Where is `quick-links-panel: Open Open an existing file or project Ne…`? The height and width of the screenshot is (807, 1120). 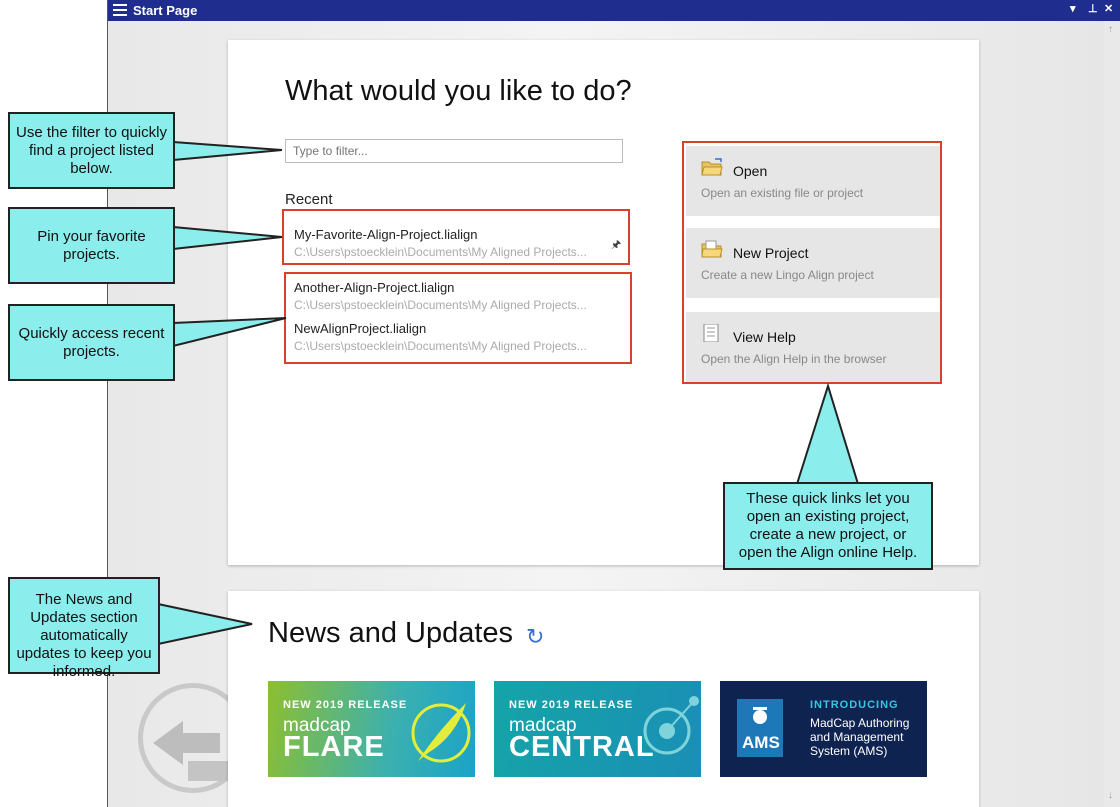
quick-links-panel: Open Open an existing file or project Ne… is located at coordinates (812, 262).